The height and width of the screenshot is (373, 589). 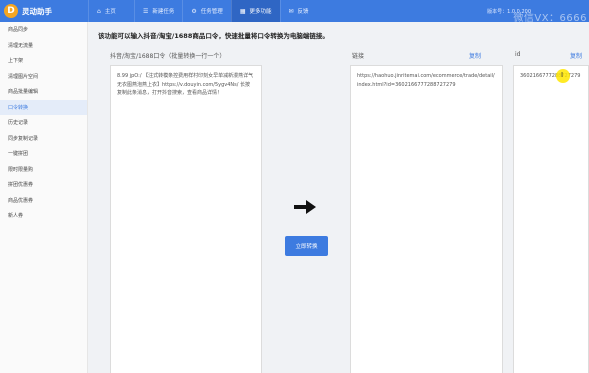 What do you see at coordinates (43, 77) in the screenshot?
I see `sidebar-item-clean-image-space: 清理图片空间` at bounding box center [43, 77].